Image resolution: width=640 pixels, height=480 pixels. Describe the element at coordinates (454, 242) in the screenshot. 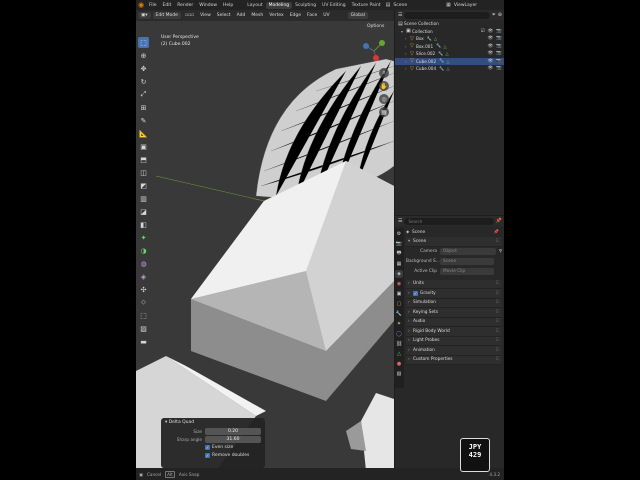

I see `scene-section-header: ▾ Scene ⠿` at that location.